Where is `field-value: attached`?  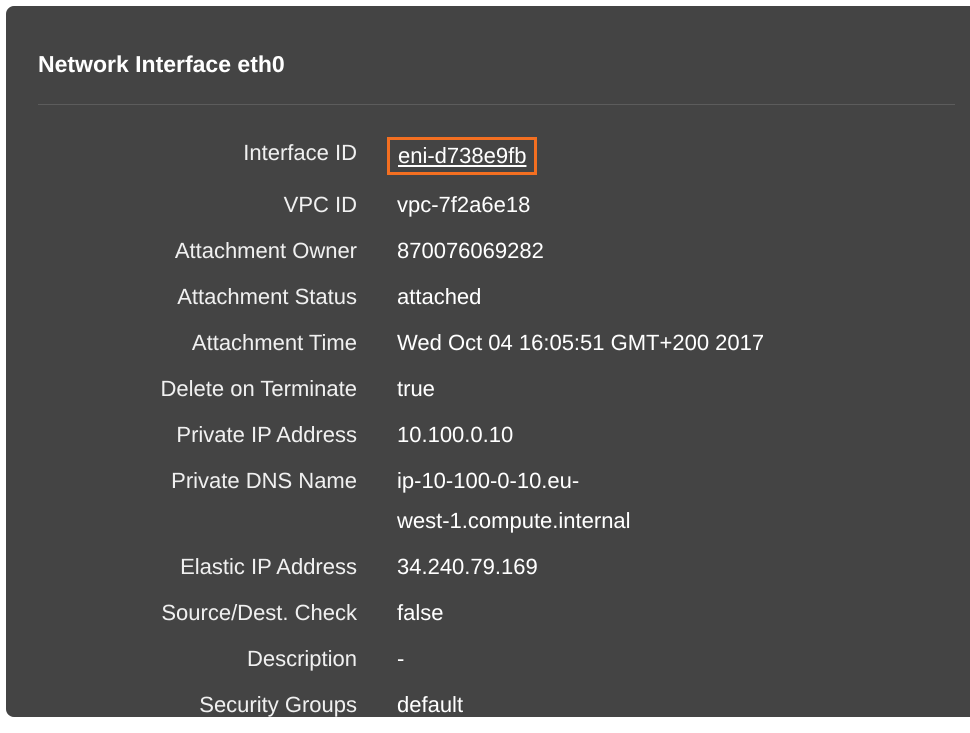
field-value: attached is located at coordinates (439, 297).